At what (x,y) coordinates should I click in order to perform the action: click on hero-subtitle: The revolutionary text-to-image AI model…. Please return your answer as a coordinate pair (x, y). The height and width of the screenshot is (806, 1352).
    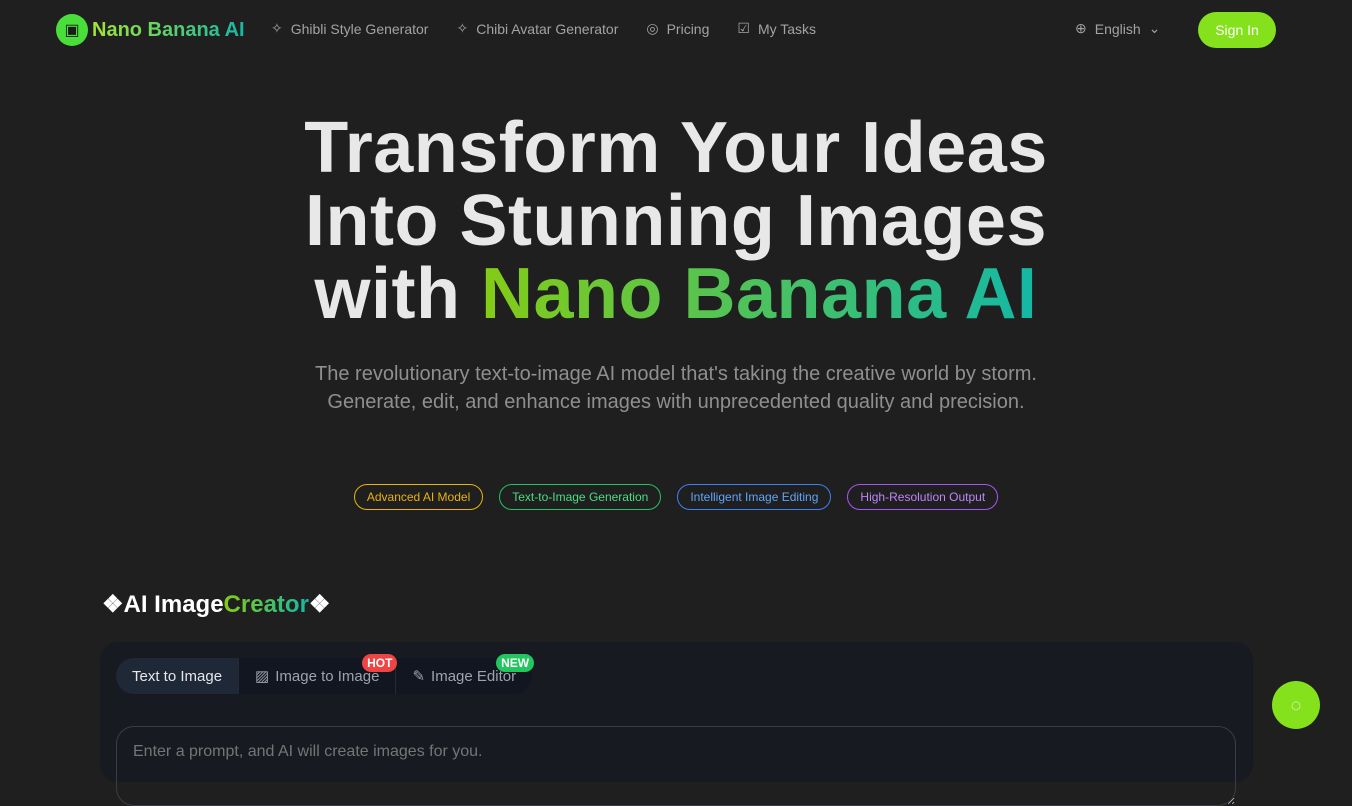
    Looking at the image, I should click on (676, 388).